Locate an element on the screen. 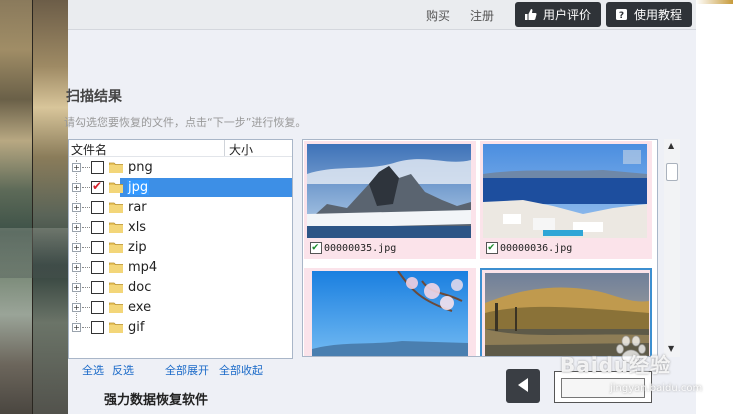  tree-item-label: doc is located at coordinates (140, 287).